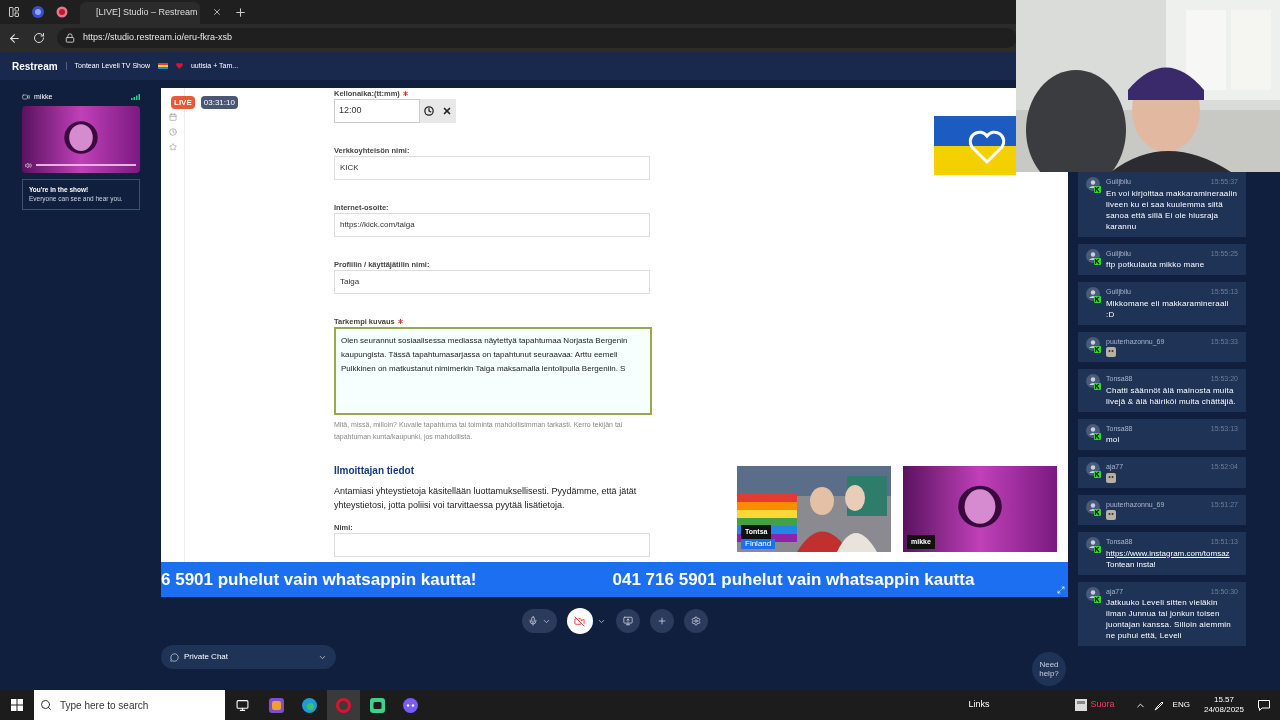 Image resolution: width=1280 pixels, height=720 pixels. I want to click on windows-logo-icon, so click(17, 705).